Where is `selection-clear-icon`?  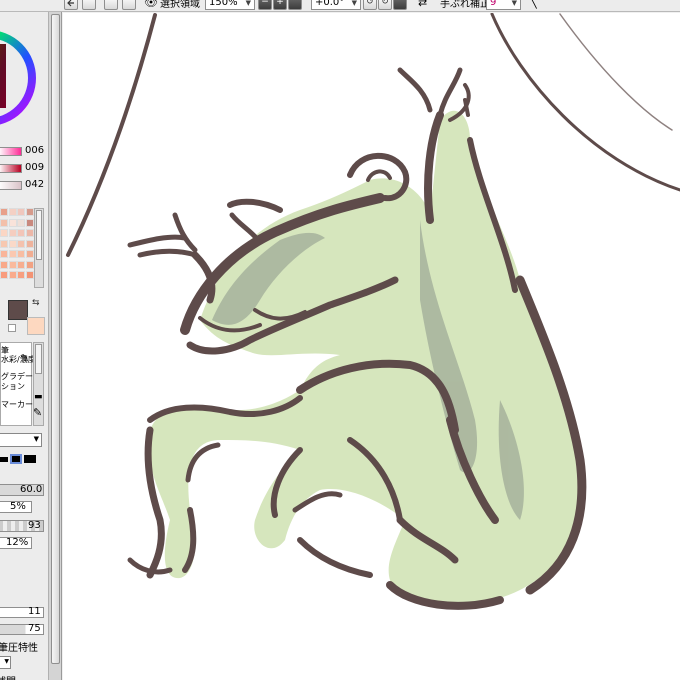 selection-clear-icon is located at coordinates (111, 5).